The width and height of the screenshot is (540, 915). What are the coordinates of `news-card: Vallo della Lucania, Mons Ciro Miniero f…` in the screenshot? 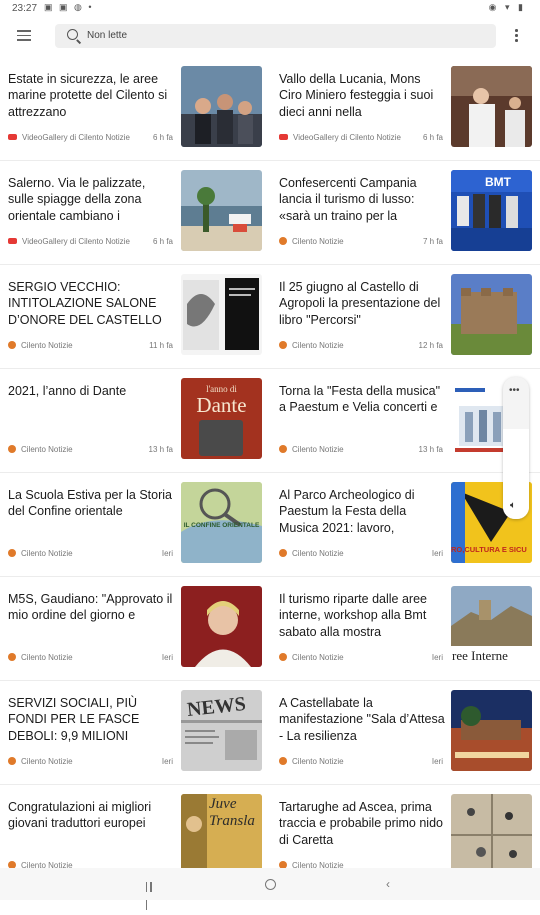 It's located at (270, 108).